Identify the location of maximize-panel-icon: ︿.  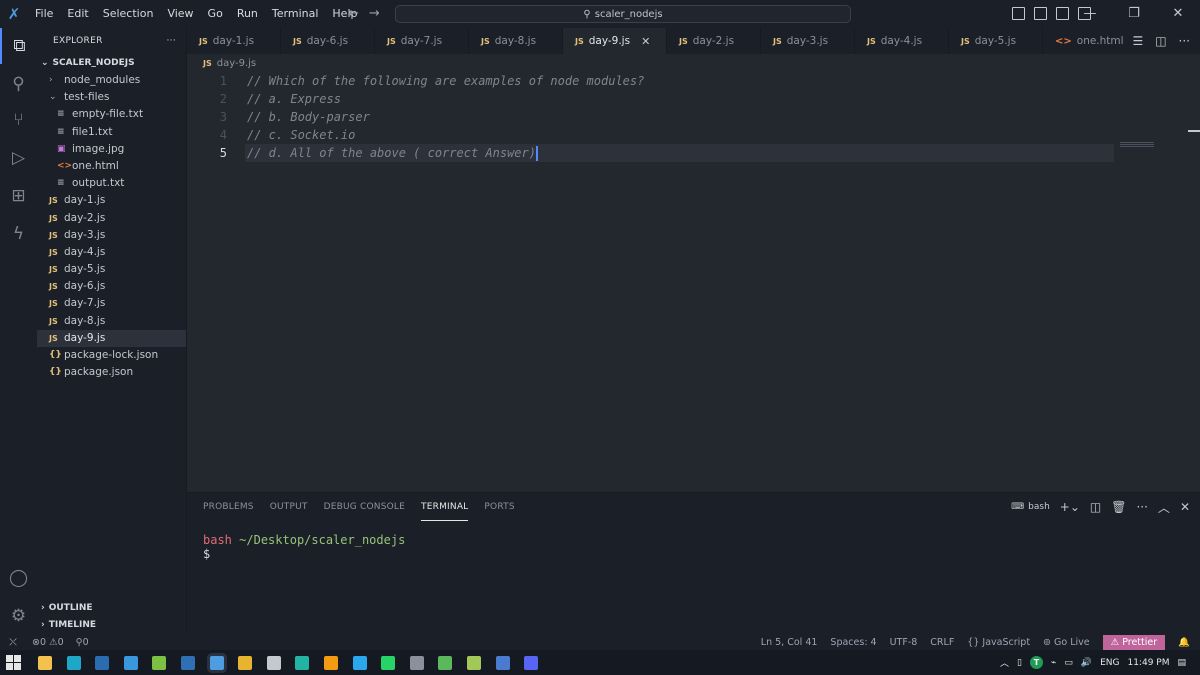
(1164, 507).